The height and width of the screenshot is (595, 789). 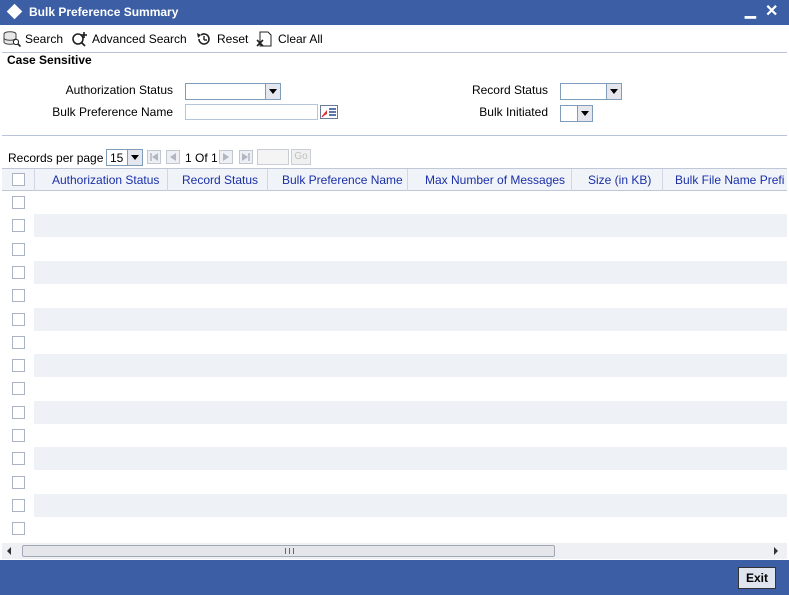 I want to click on database-search-icon, so click(x=12, y=39).